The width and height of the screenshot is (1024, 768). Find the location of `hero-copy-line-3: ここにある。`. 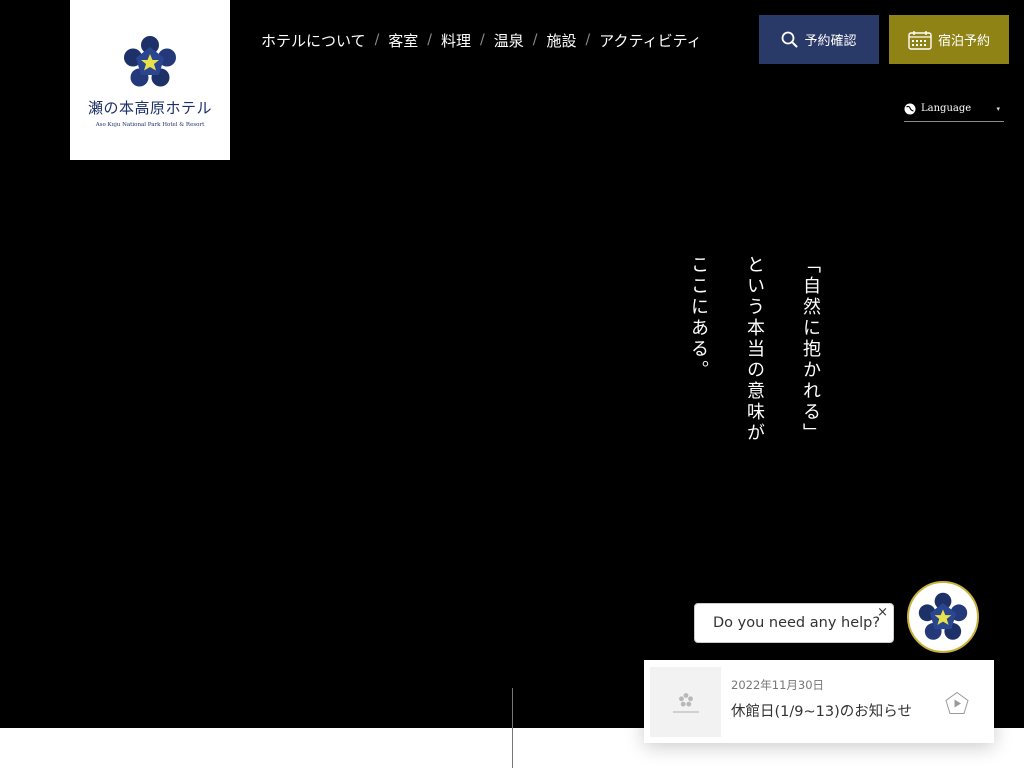

hero-copy-line-3: ここにある。 is located at coordinates (698, 318).